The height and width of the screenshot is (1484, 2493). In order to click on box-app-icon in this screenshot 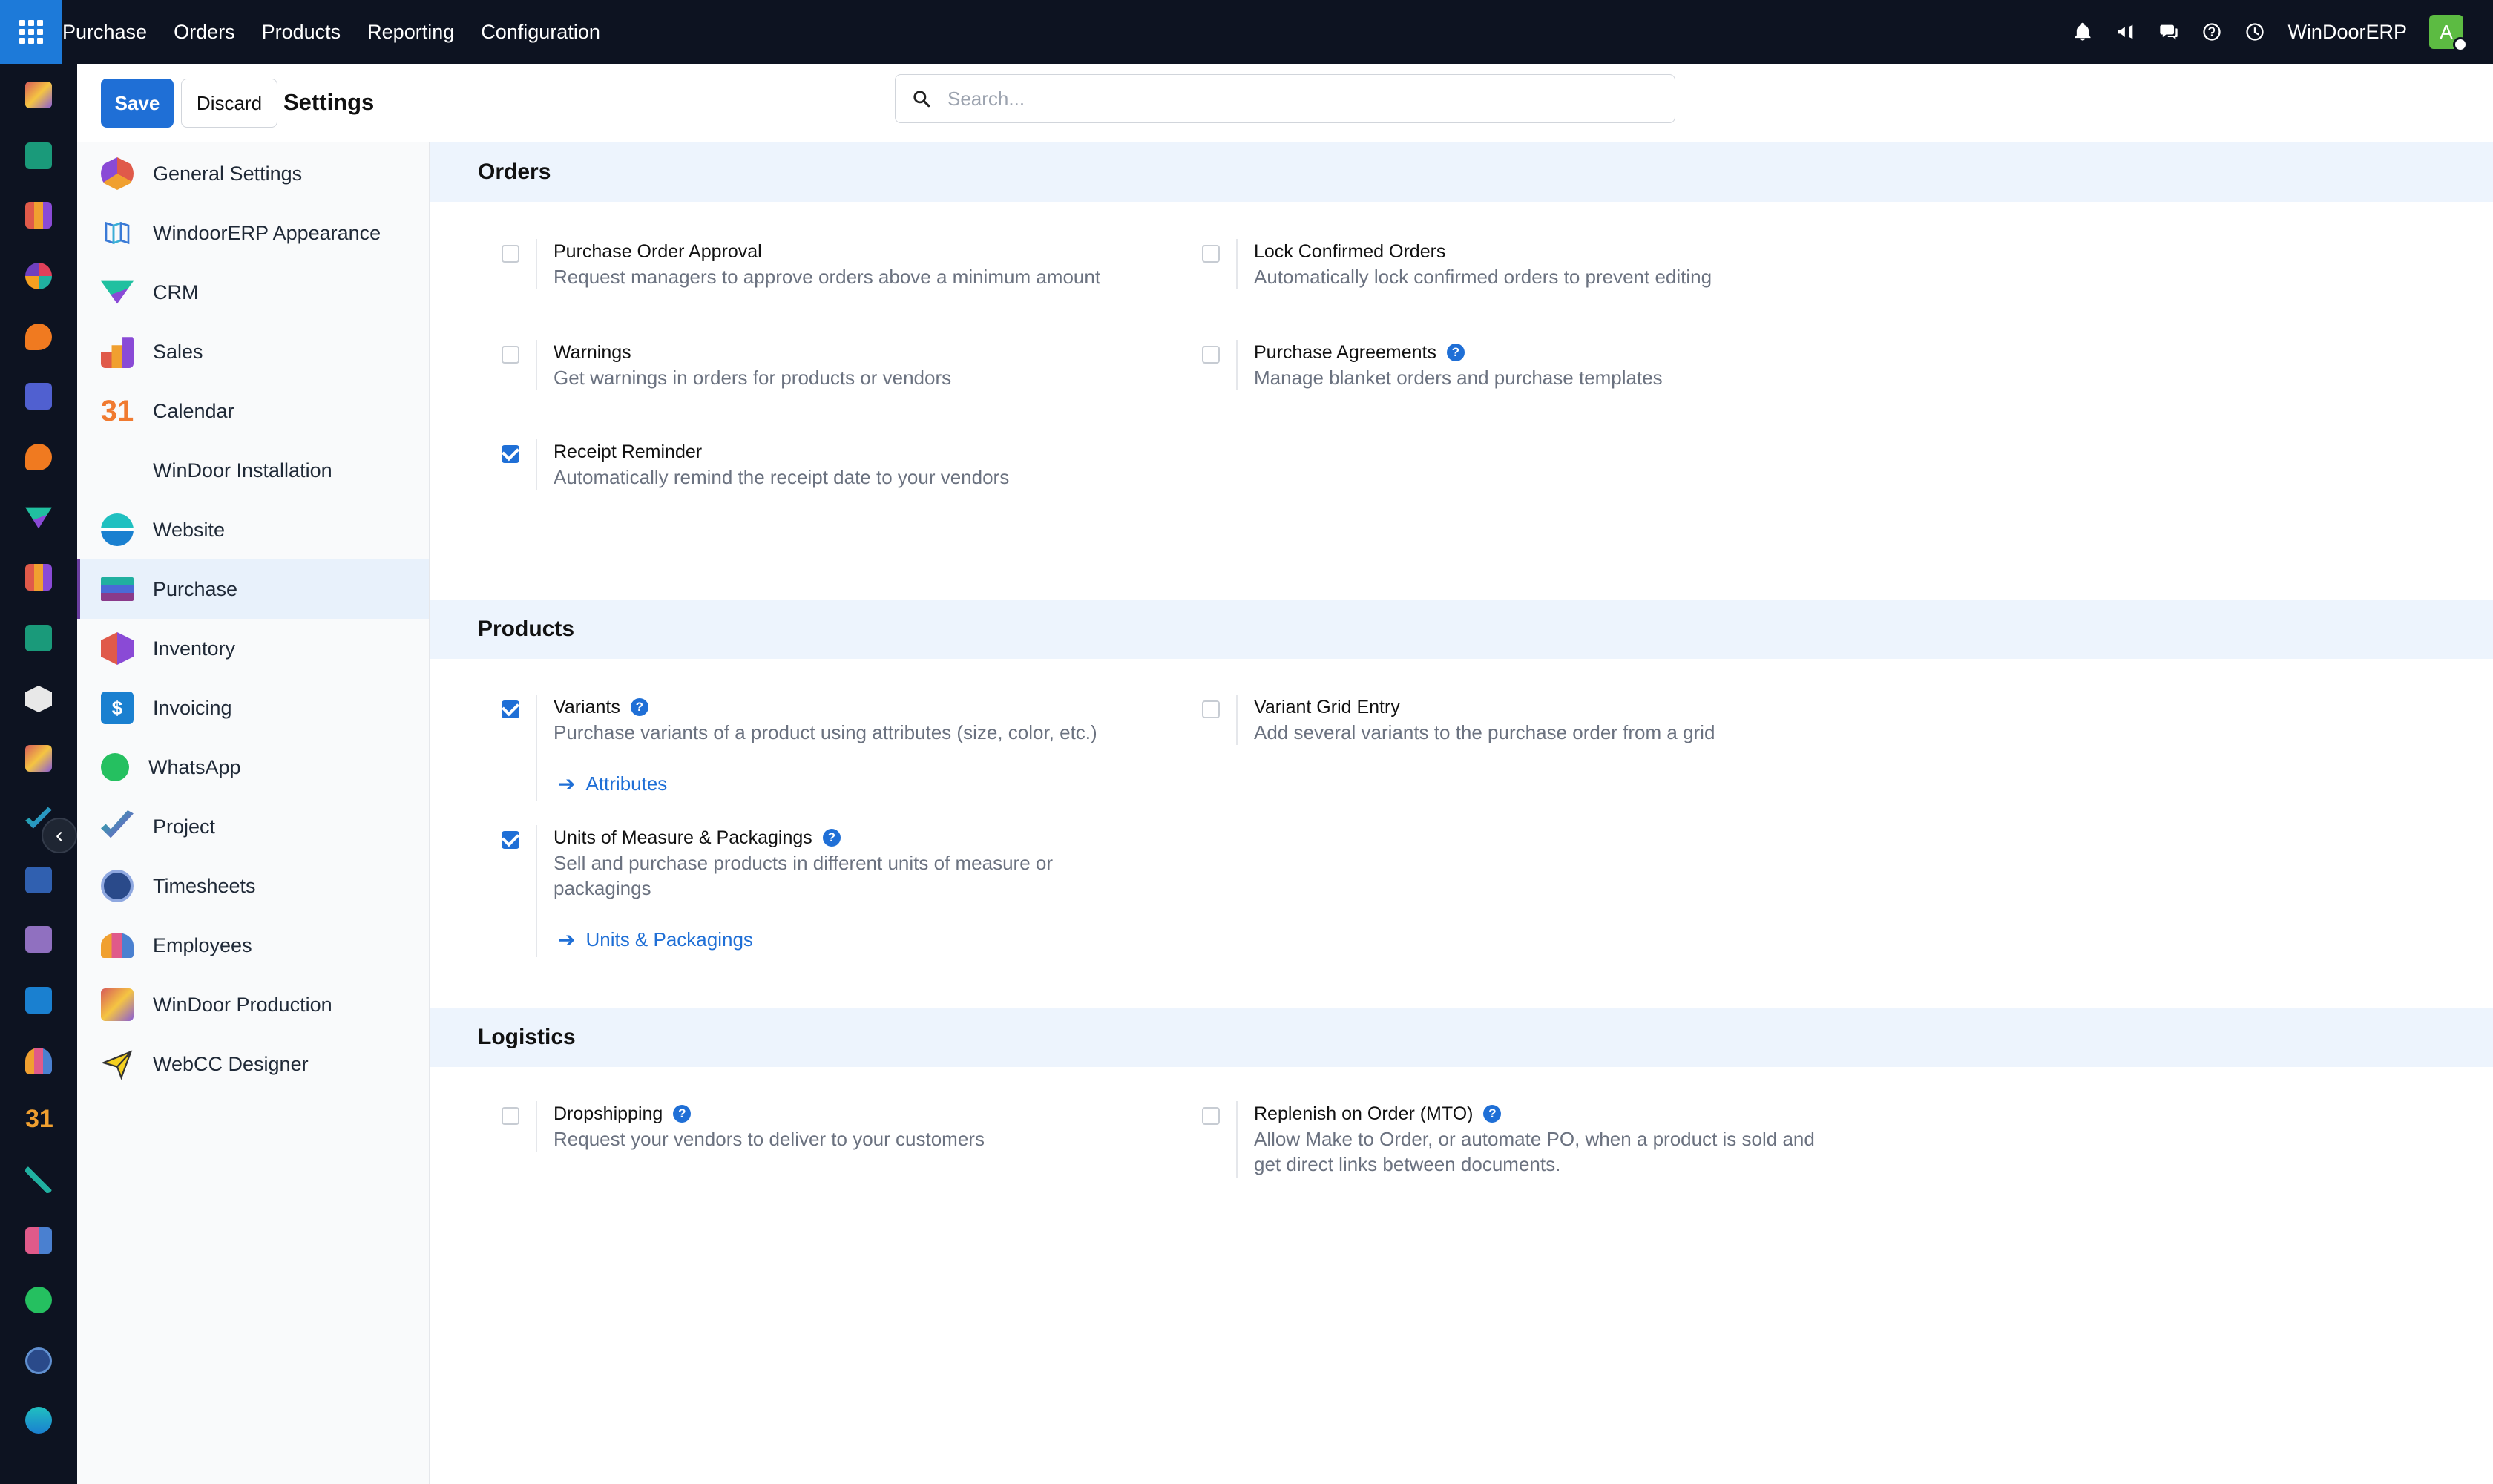, I will do `click(38, 939)`.